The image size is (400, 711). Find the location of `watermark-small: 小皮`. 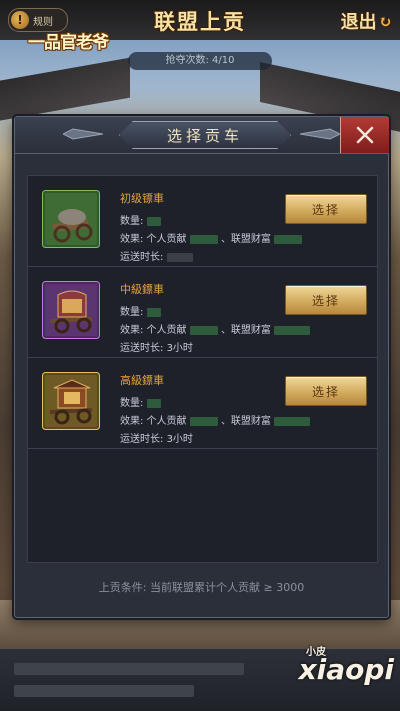

watermark-small: 小皮 is located at coordinates (316, 652).